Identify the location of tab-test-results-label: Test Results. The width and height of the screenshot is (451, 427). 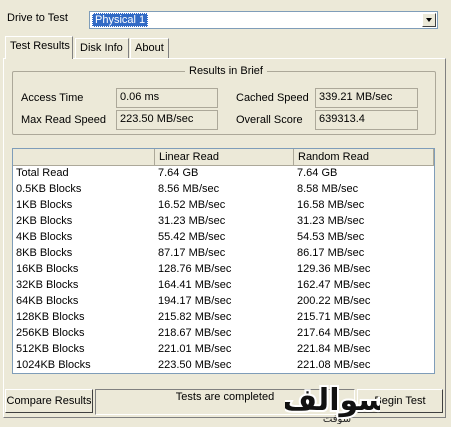
(40, 46).